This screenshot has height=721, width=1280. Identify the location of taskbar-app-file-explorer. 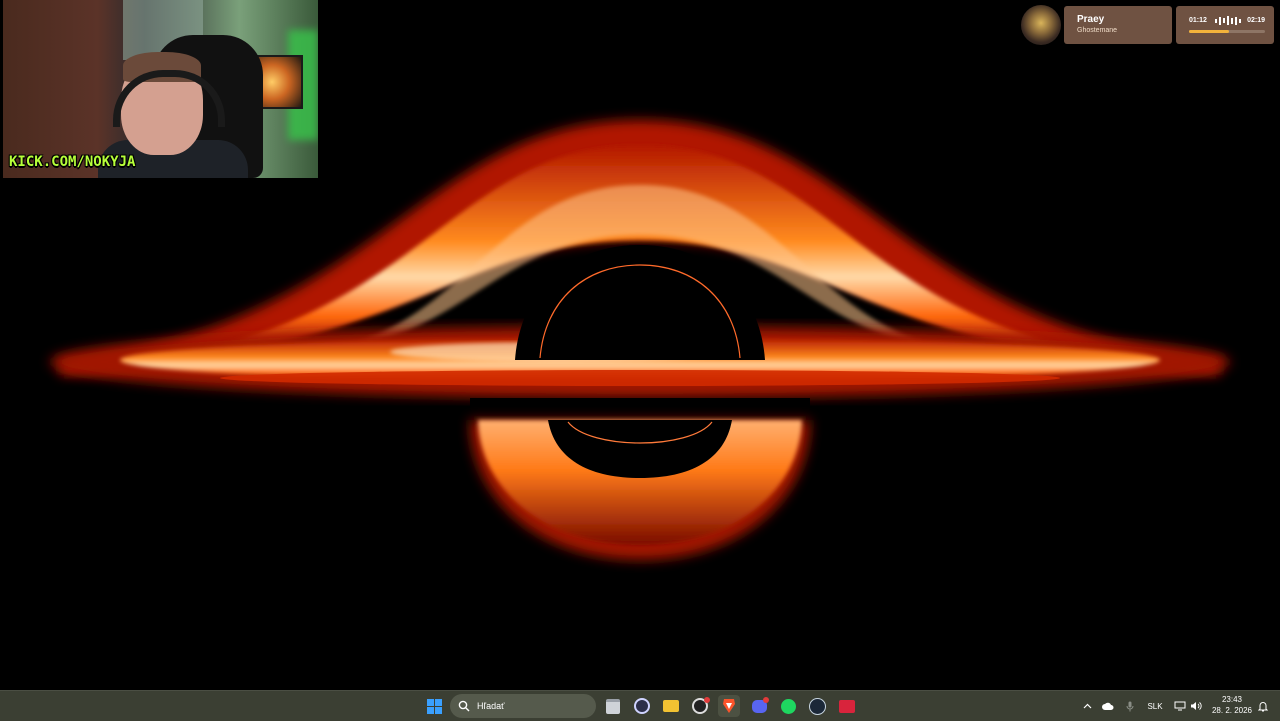
(613, 706).